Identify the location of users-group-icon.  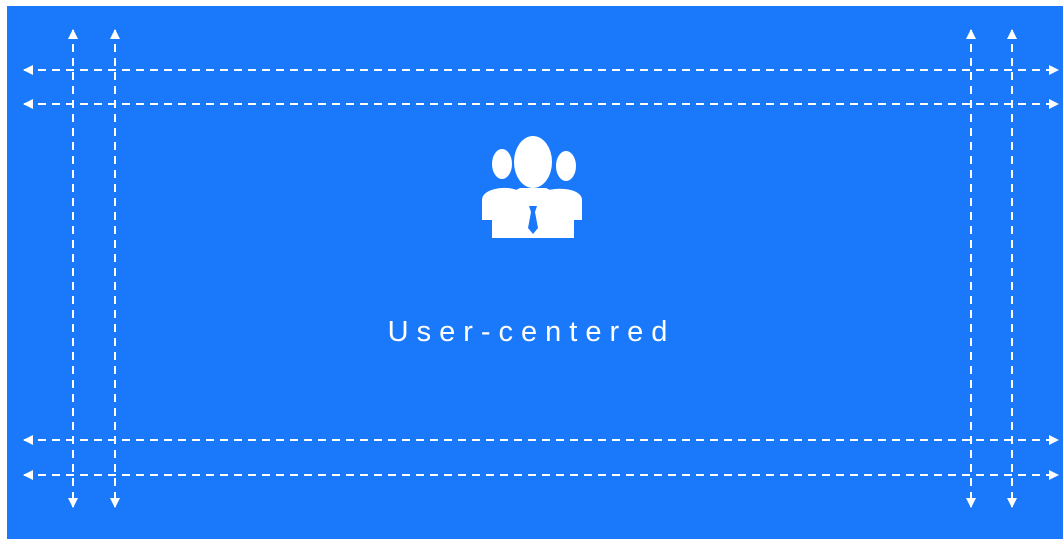
(532, 187).